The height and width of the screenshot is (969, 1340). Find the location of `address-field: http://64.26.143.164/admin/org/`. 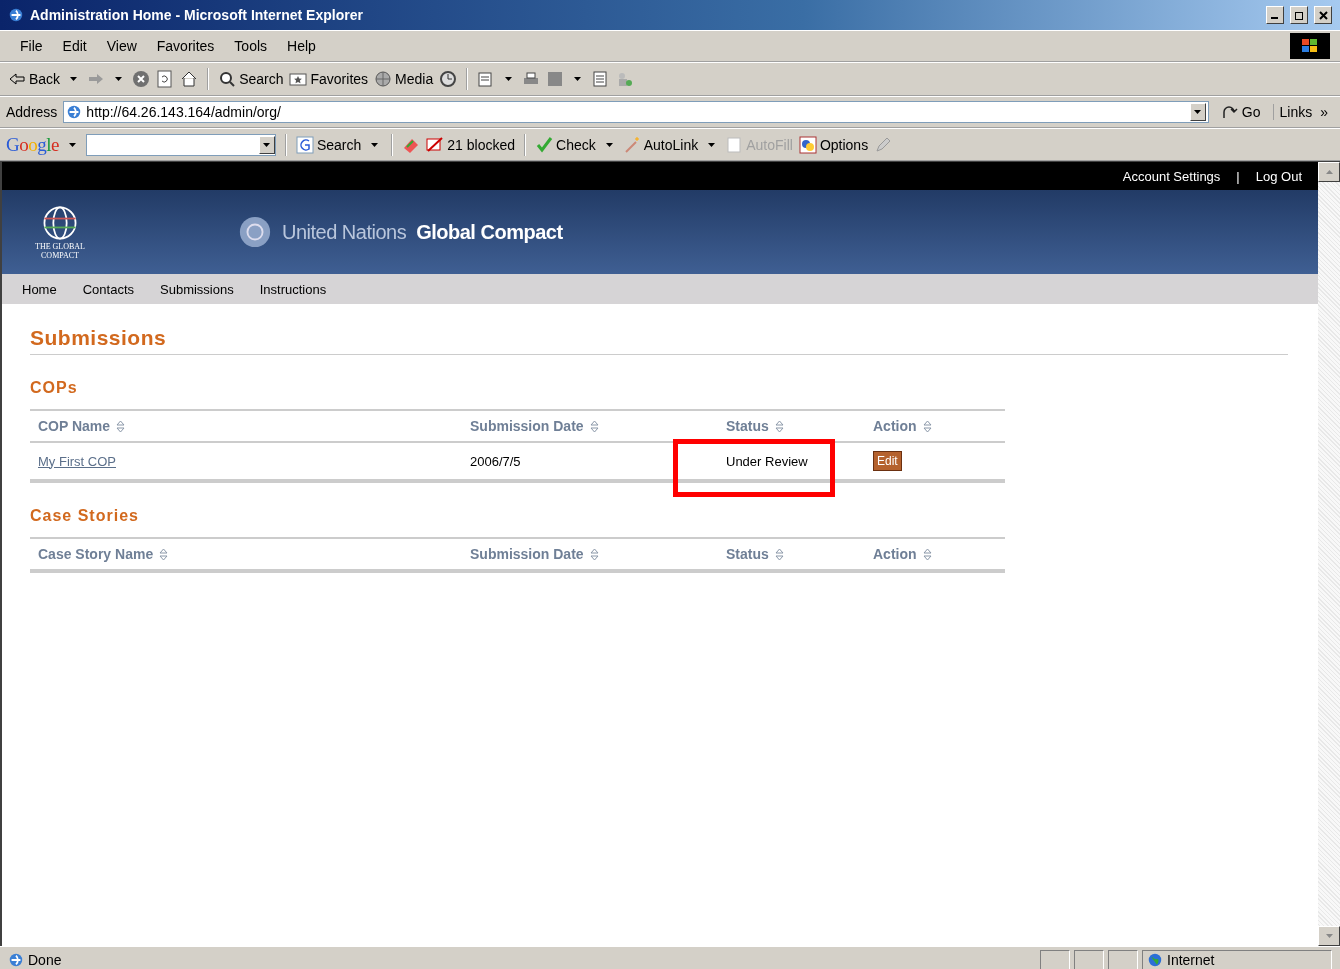

address-field: http://64.26.143.164/admin/org/ is located at coordinates (636, 112).